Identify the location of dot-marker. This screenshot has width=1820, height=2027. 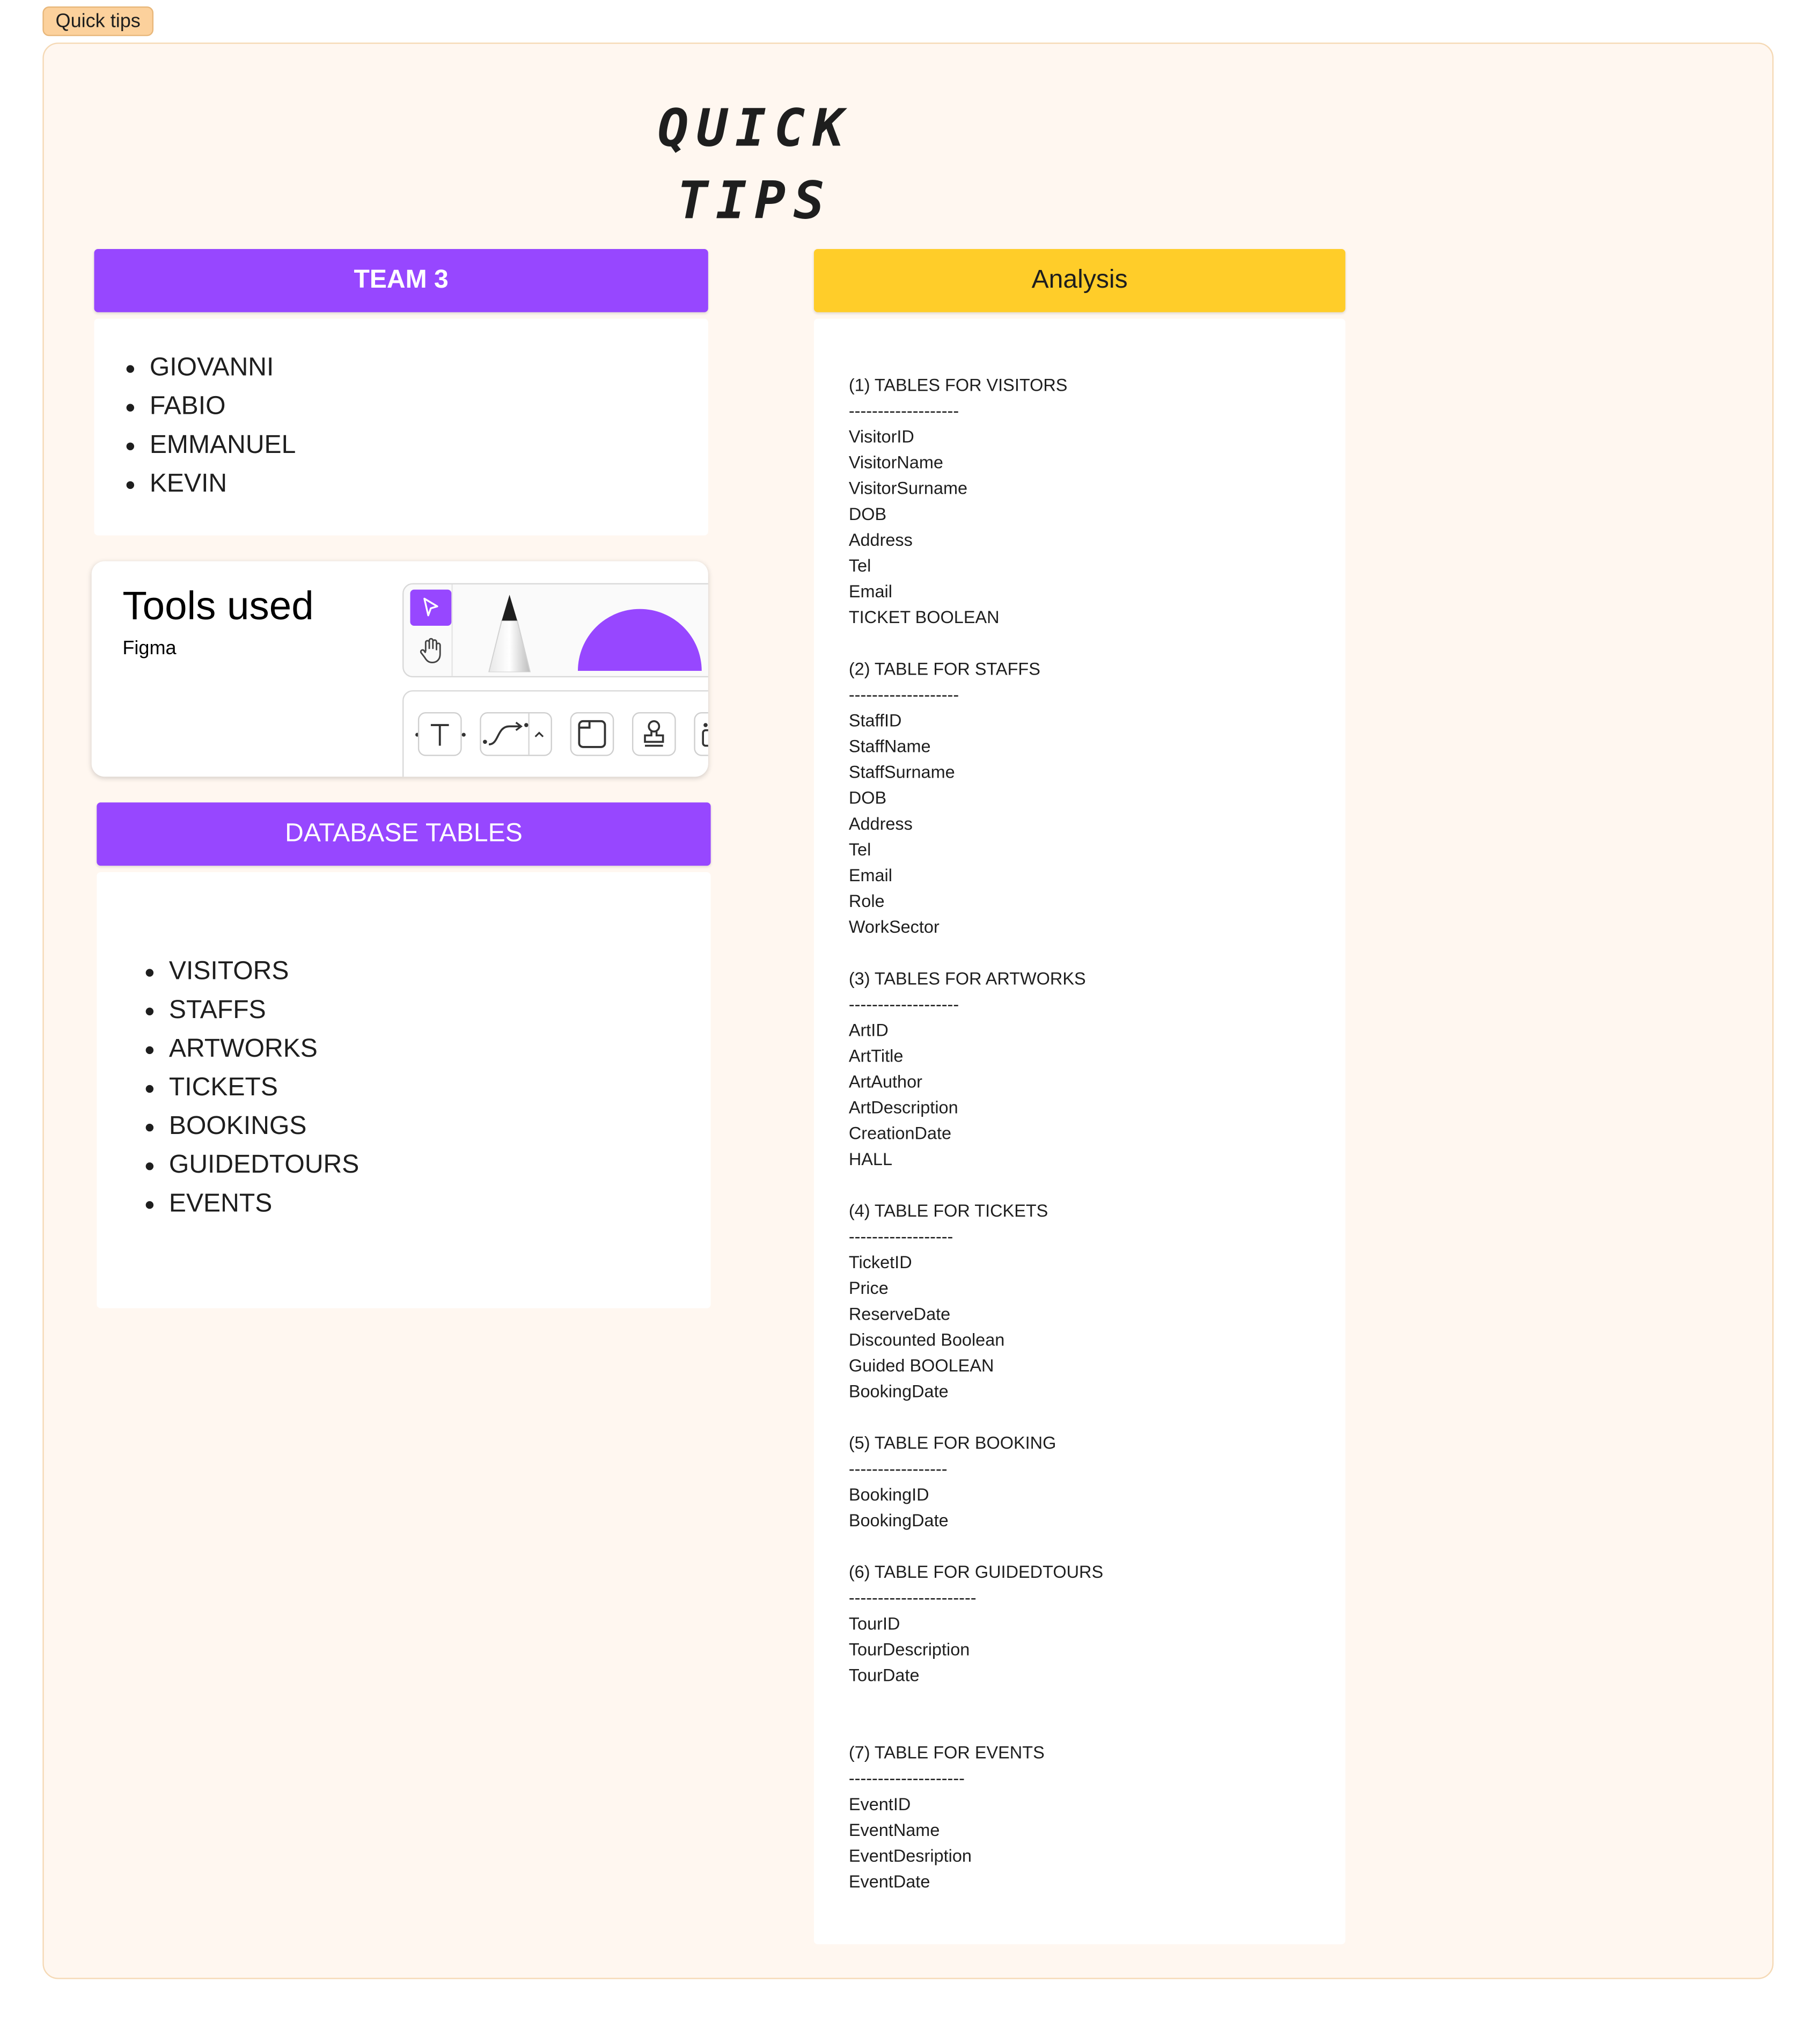
(464, 735).